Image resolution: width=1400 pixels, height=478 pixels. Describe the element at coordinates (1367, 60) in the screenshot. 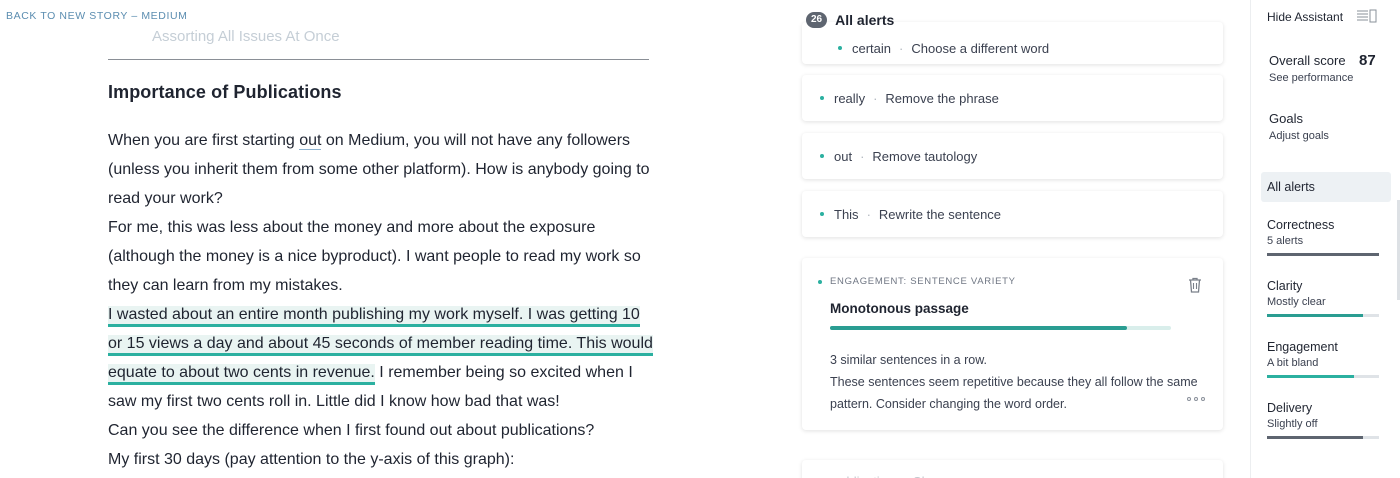

I see `overall-score-value: 87` at that location.